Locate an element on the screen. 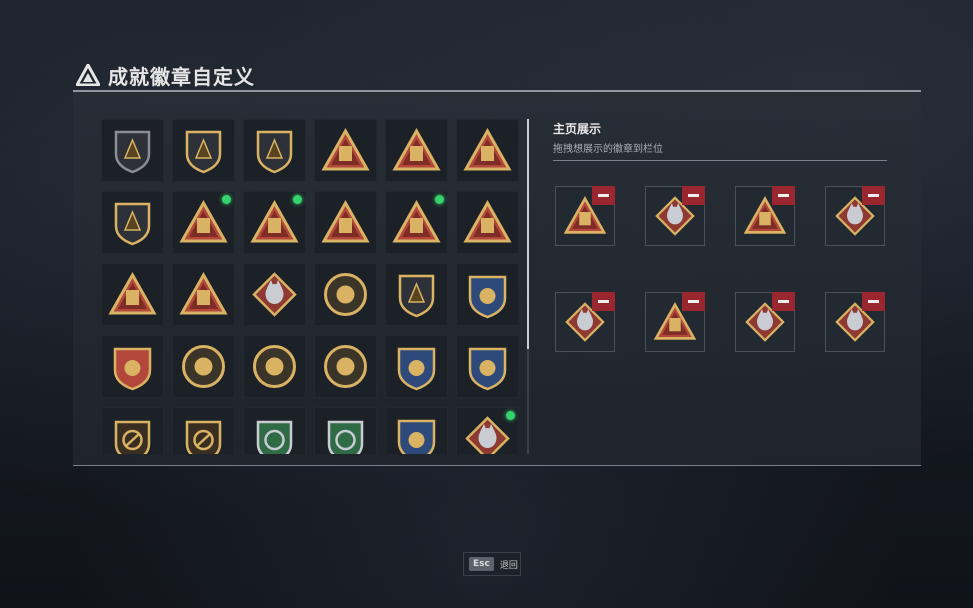 The width and height of the screenshot is (973, 608). chevron-shield-badge-icon is located at coordinates (416, 296).